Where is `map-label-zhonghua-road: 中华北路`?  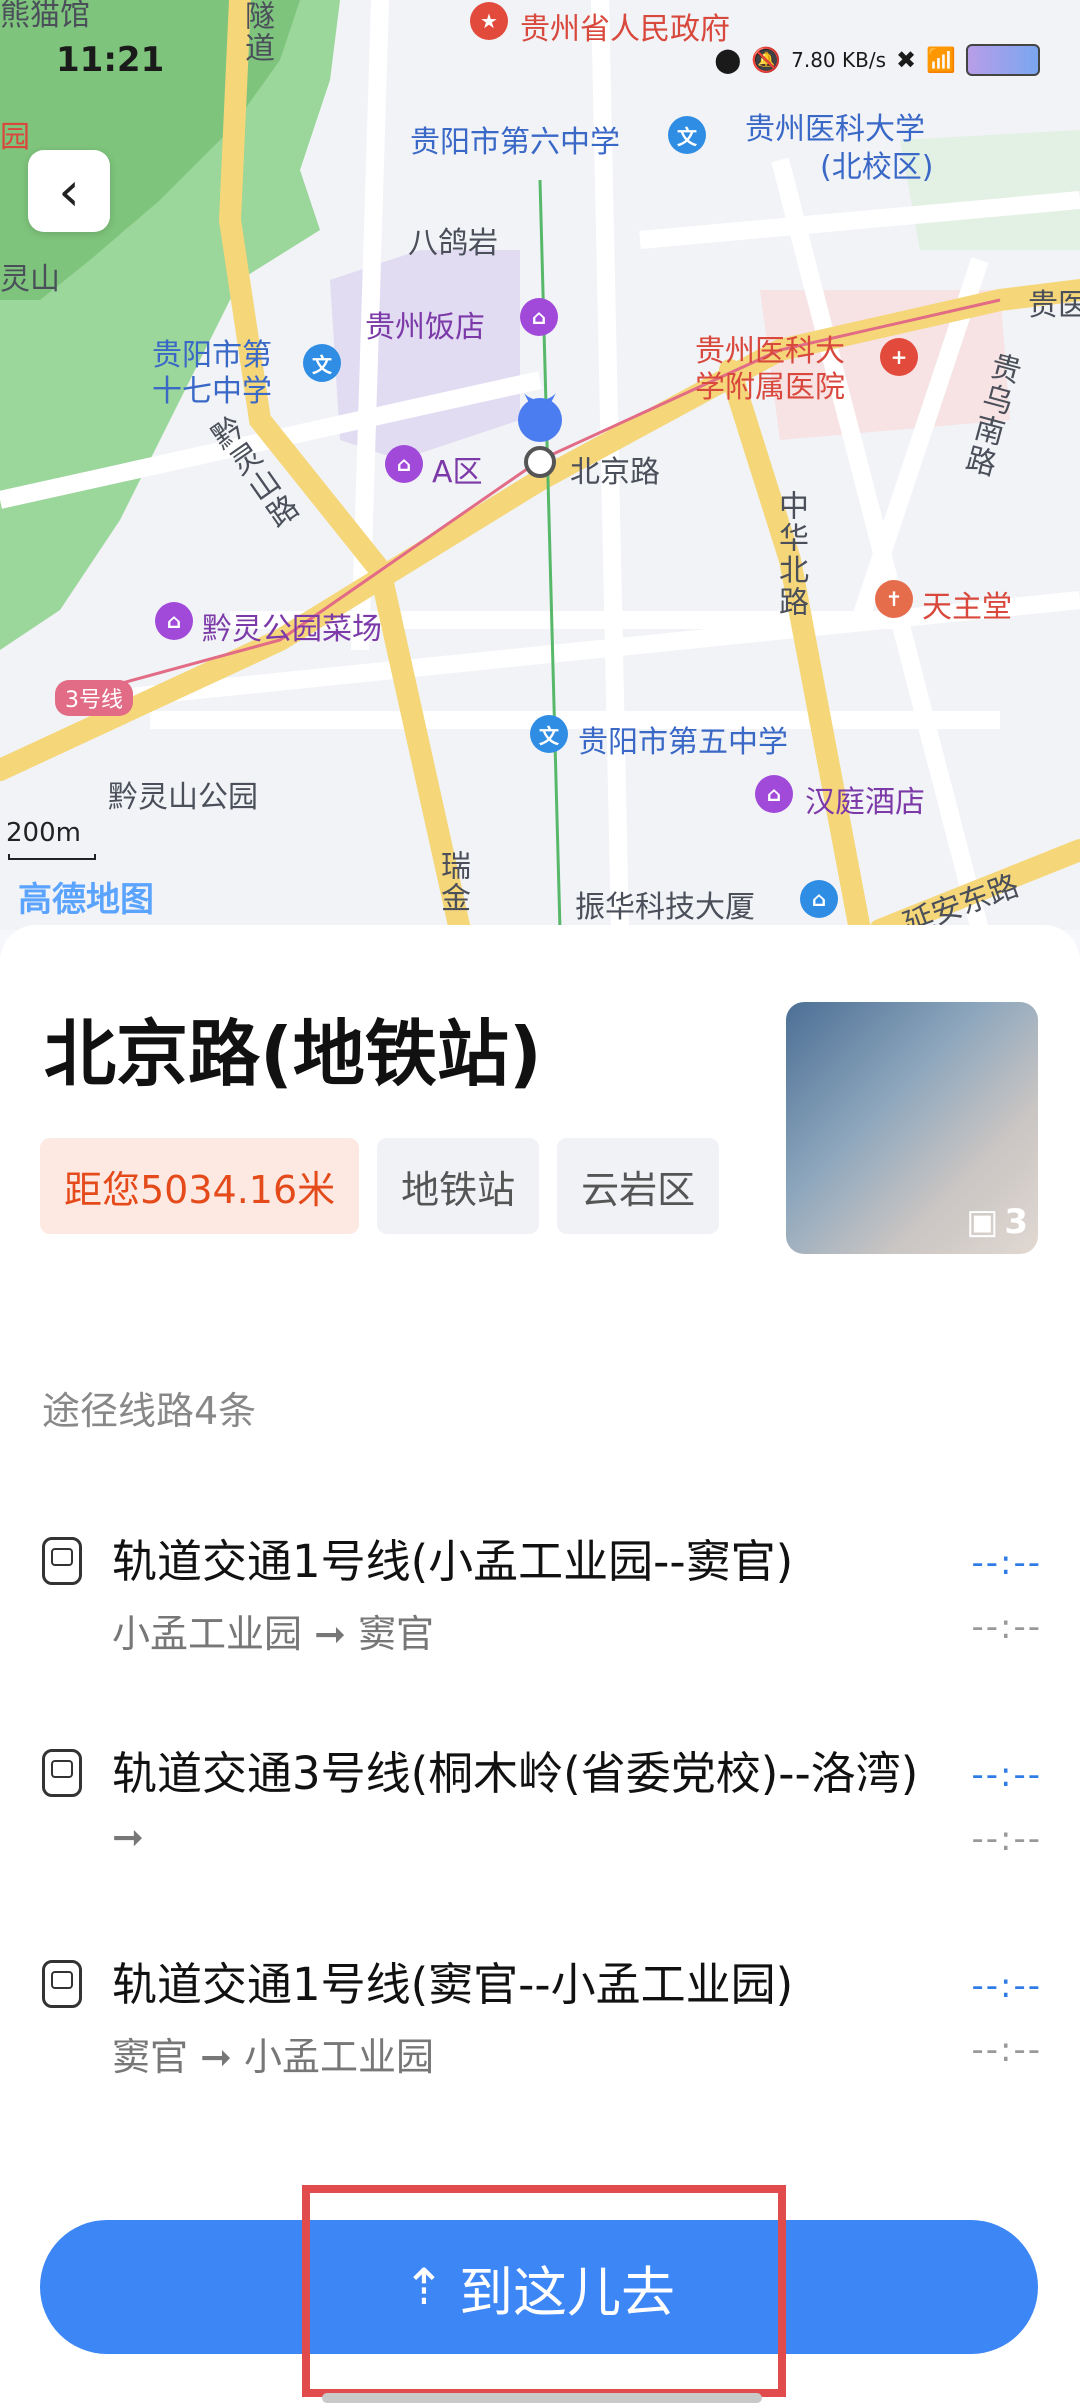 map-label-zhonghua-road: 中华北路 is located at coordinates (790, 554).